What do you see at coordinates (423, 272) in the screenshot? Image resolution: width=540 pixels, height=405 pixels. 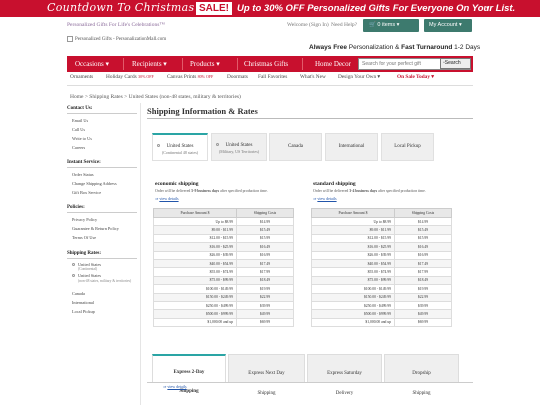 I see `shipping-cost-cell: $17.99` at bounding box center [423, 272].